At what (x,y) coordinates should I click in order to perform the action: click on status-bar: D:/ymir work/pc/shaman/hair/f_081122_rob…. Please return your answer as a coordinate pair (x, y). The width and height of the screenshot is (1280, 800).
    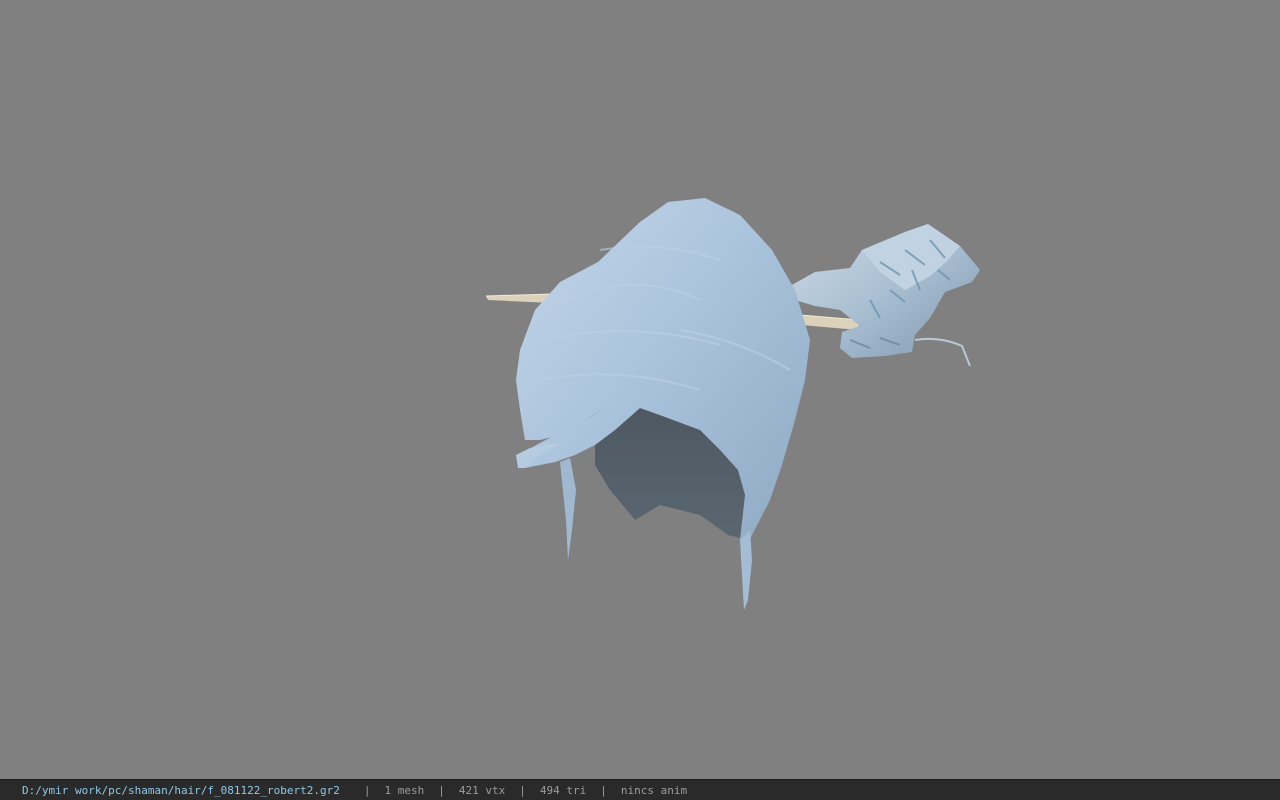
    Looking at the image, I should click on (640, 789).